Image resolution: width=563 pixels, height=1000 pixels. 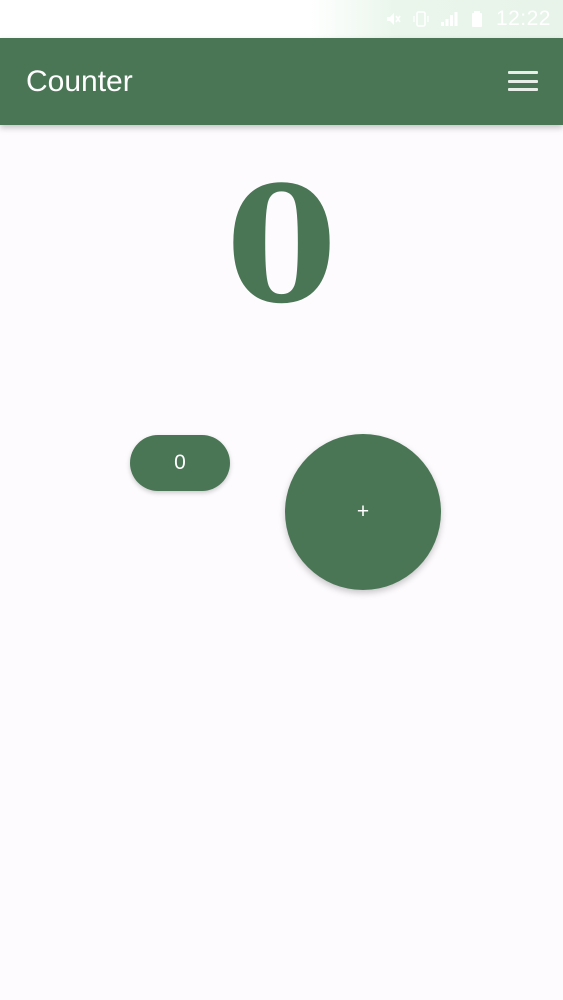 I want to click on battery-icon, so click(x=477, y=19).